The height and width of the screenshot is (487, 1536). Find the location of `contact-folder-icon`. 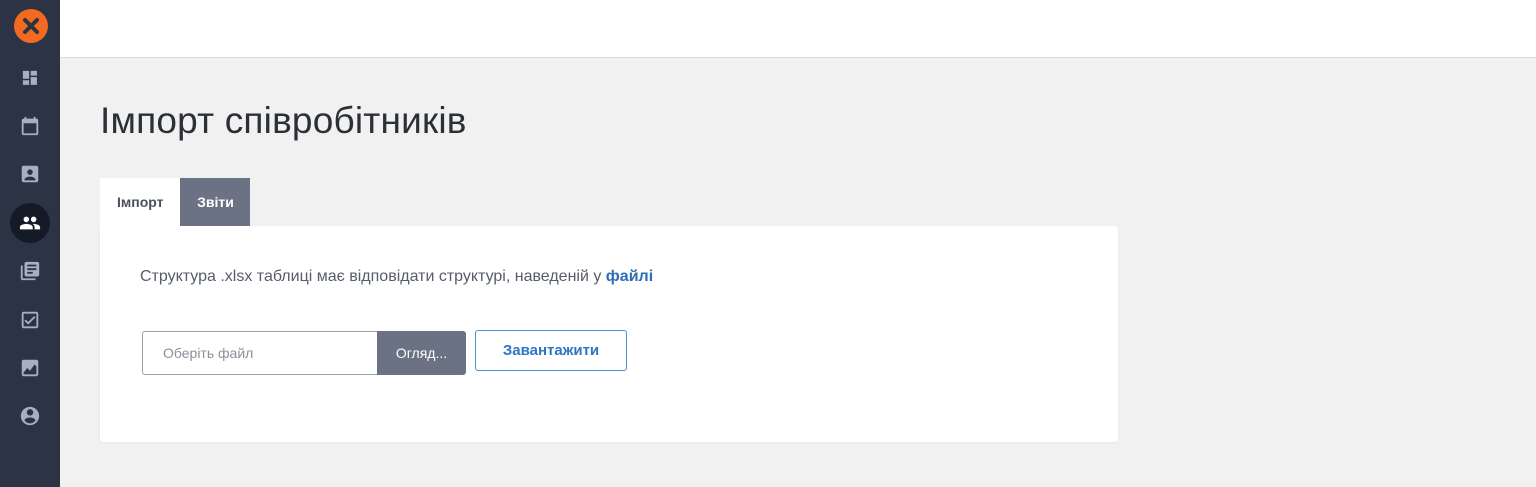

contact-folder-icon is located at coordinates (30, 174).